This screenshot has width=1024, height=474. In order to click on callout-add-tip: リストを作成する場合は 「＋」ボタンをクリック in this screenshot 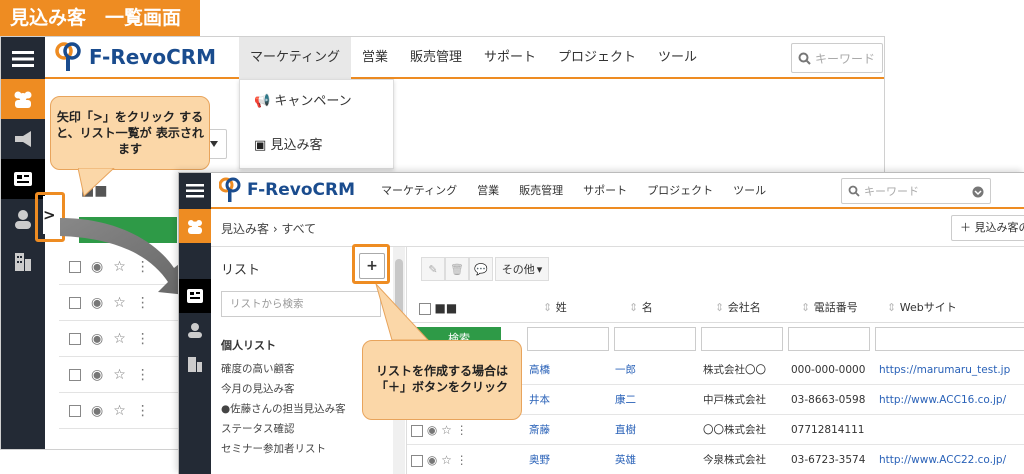, I will do `click(442, 380)`.